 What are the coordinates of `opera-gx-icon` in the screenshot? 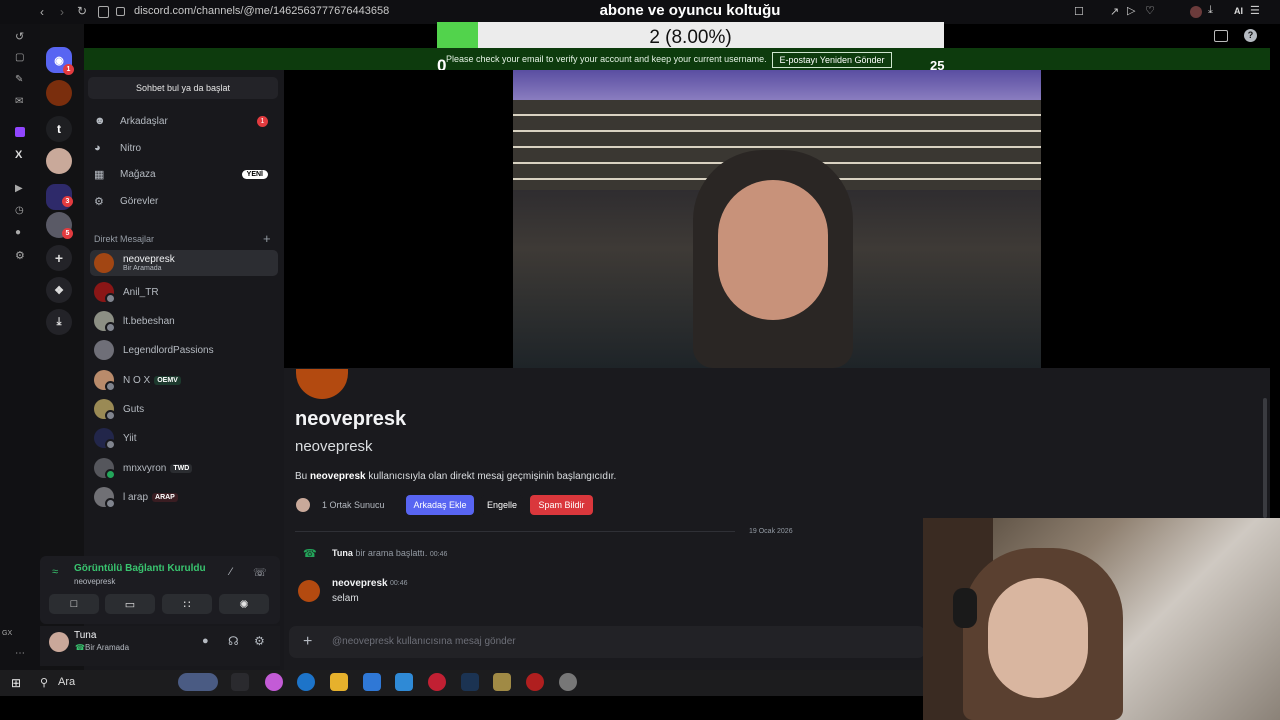 It's located at (437, 682).